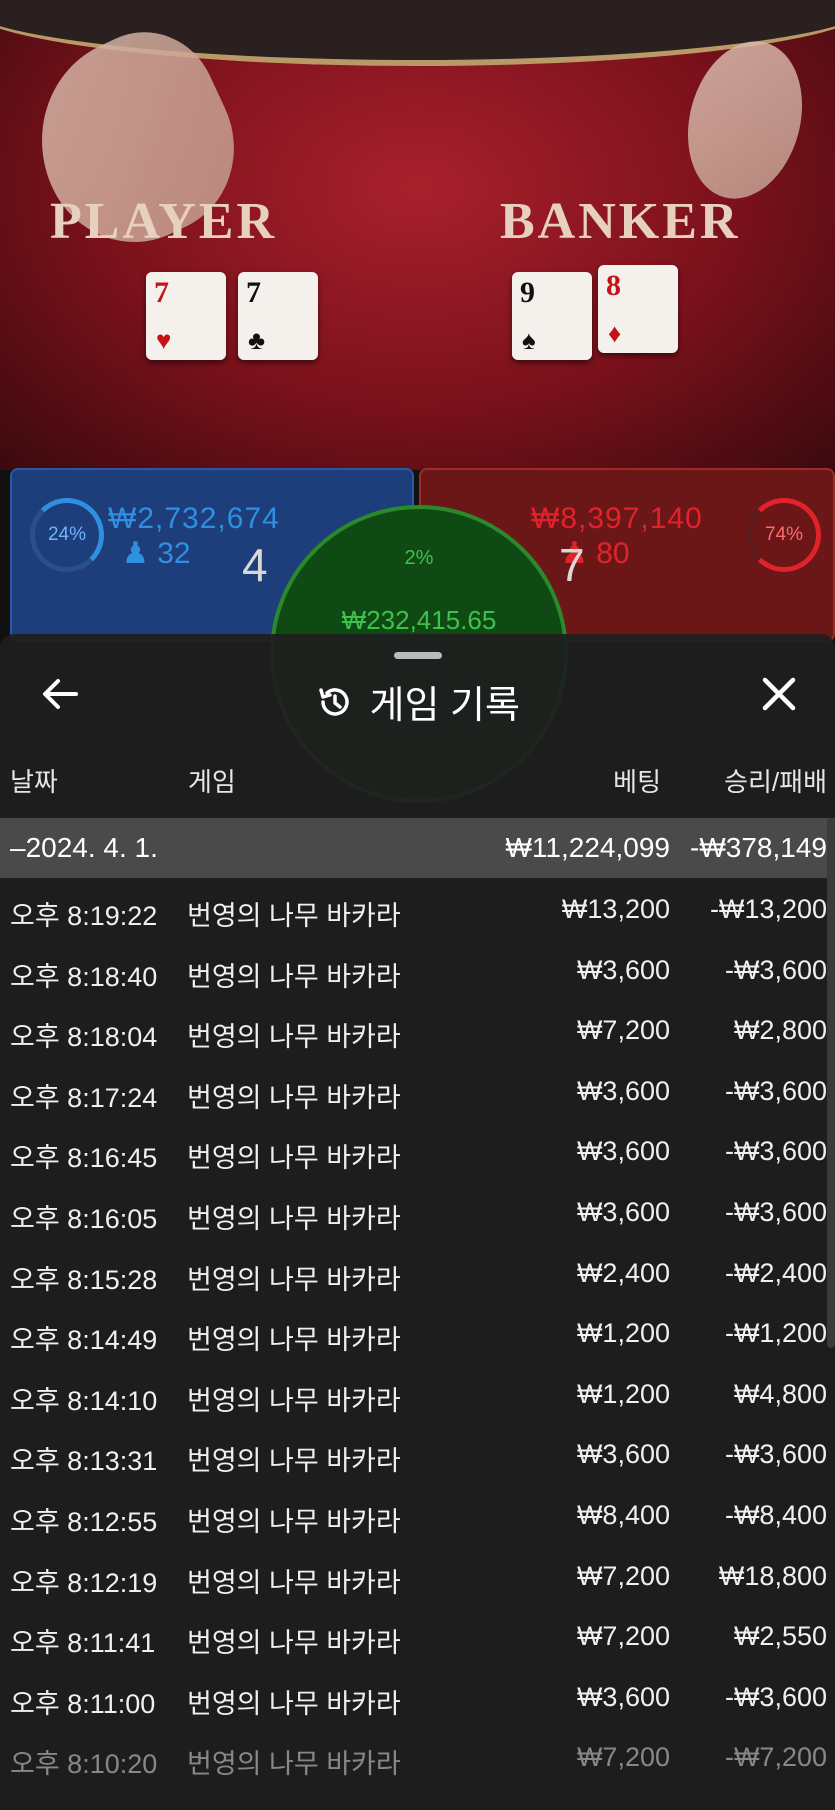 The width and height of the screenshot is (835, 1810). What do you see at coordinates (278, 316) in the screenshot?
I see `player-card: 7 ♣` at bounding box center [278, 316].